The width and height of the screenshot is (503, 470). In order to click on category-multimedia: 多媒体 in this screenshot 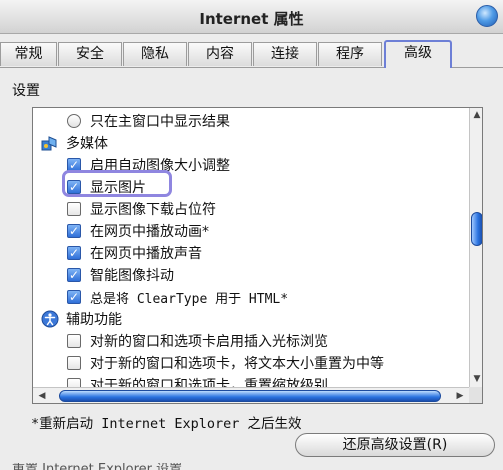, I will do `click(243, 143)`.